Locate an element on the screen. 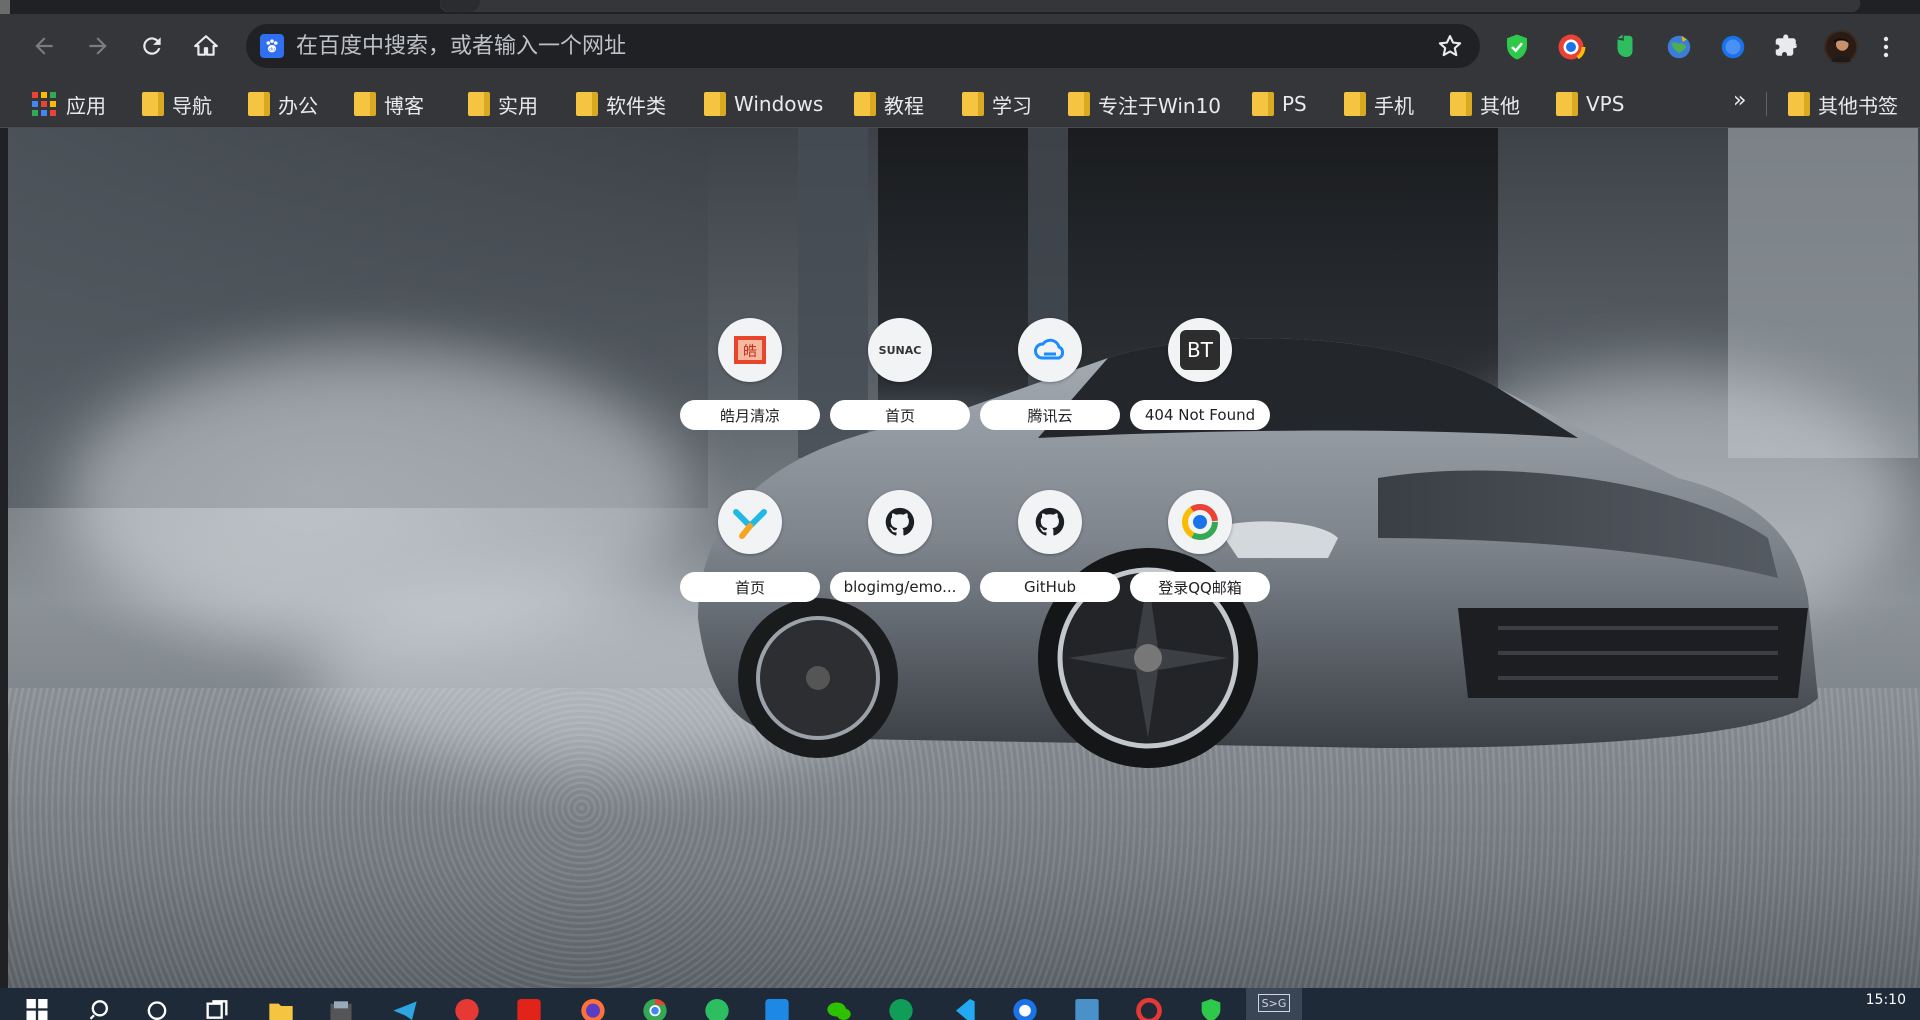  bookmark-label: 手机 is located at coordinates (1394, 105).